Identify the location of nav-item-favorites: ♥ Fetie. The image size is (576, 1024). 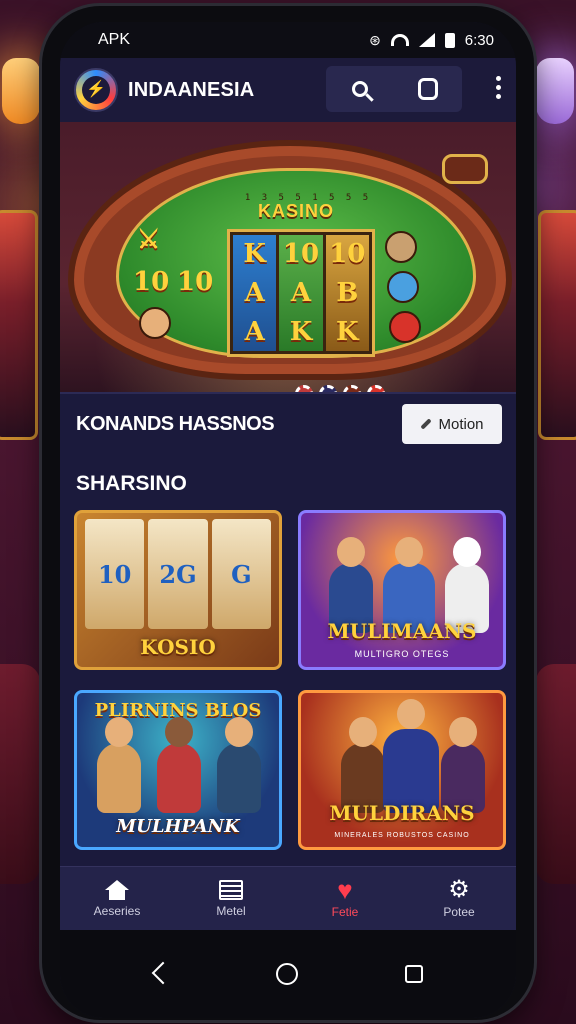
(345, 896).